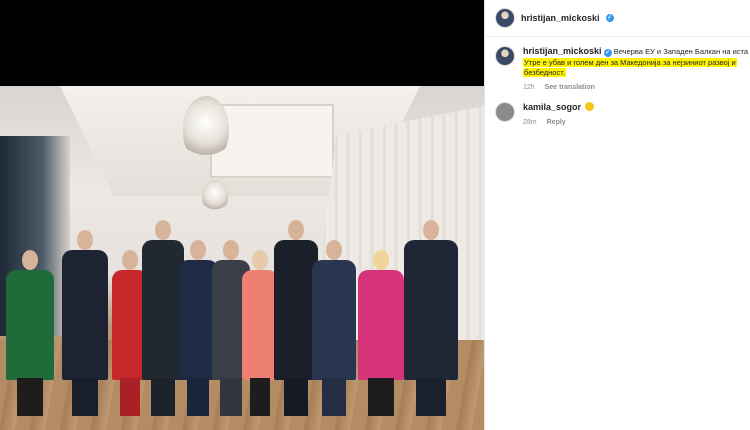  What do you see at coordinates (272, 141) in the screenshot?
I see `ceiling-coffer` at bounding box center [272, 141].